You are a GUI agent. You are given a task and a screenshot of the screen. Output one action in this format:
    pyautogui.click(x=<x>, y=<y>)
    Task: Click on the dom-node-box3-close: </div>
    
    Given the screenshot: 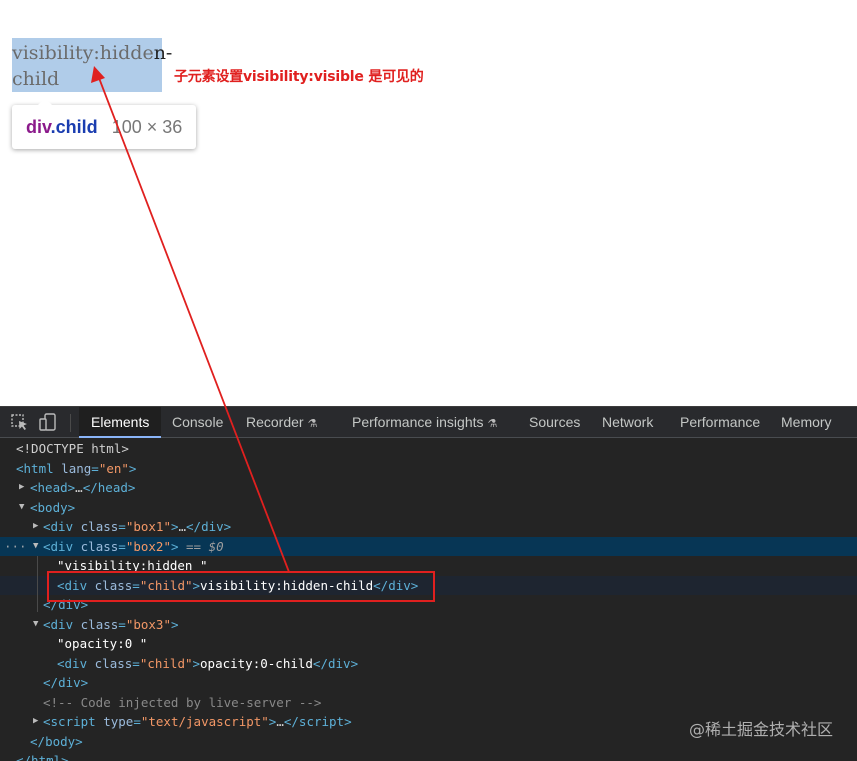 What is the action you would take?
    pyautogui.click(x=428, y=683)
    